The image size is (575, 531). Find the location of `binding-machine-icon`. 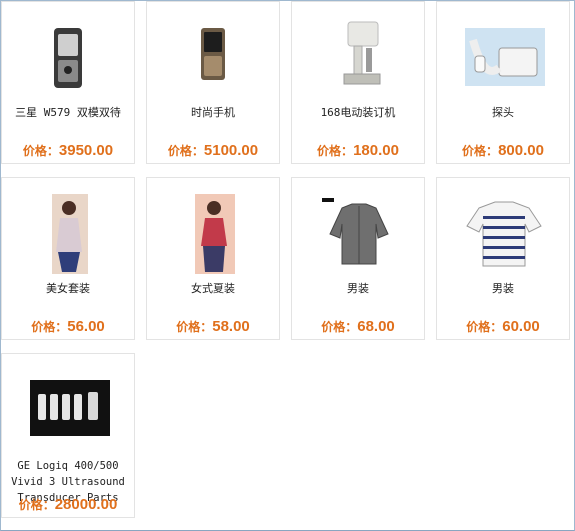

binding-machine-icon is located at coordinates (362, 53).